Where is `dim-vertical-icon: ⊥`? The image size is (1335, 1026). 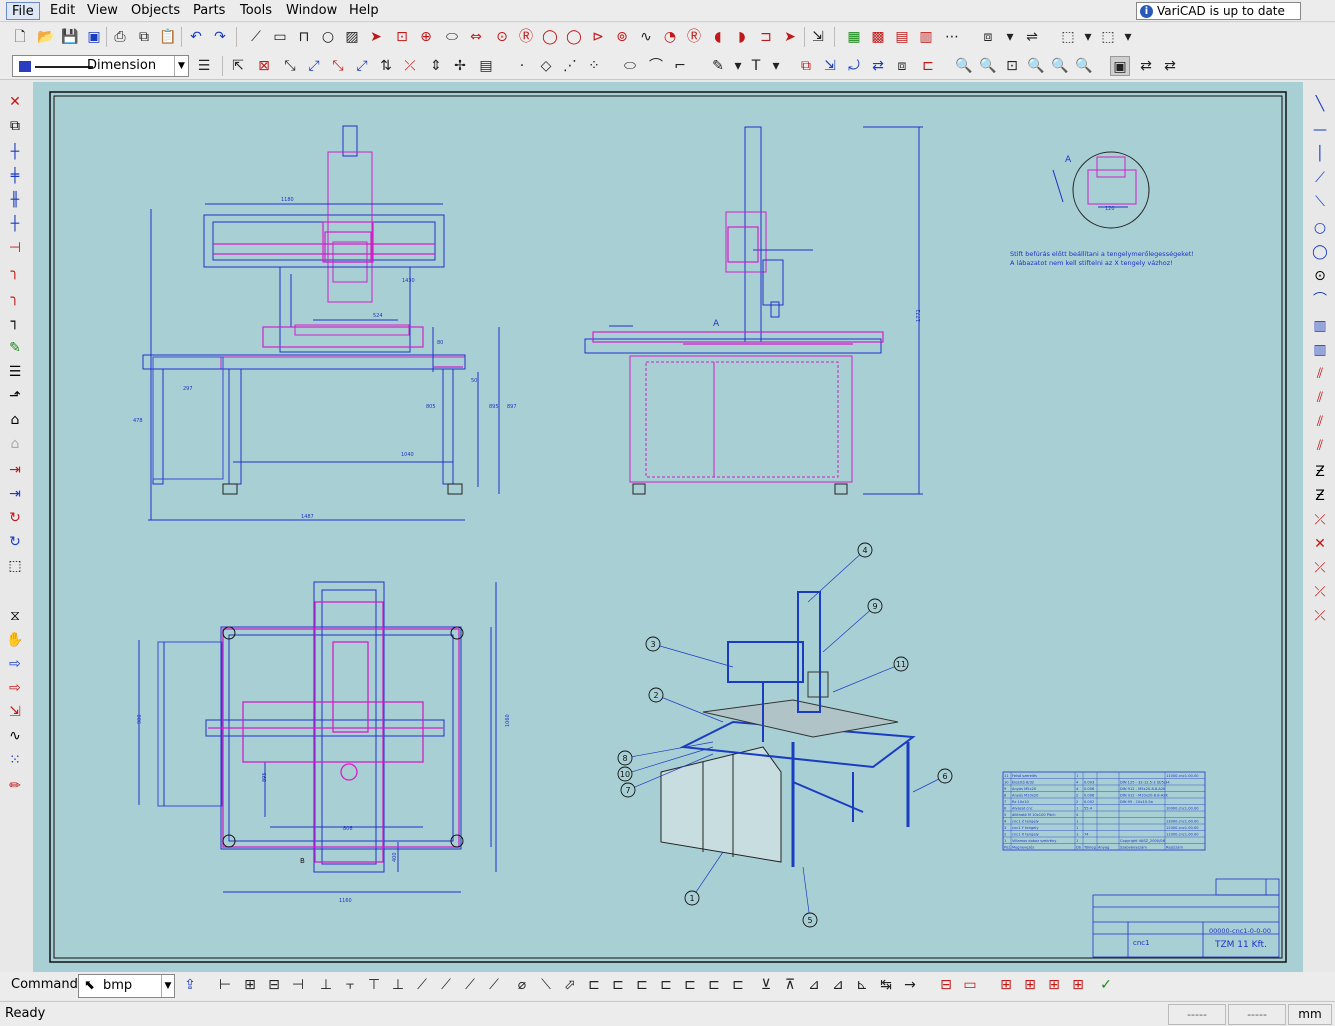
dim-vertical-icon: ⊥ is located at coordinates (326, 985).